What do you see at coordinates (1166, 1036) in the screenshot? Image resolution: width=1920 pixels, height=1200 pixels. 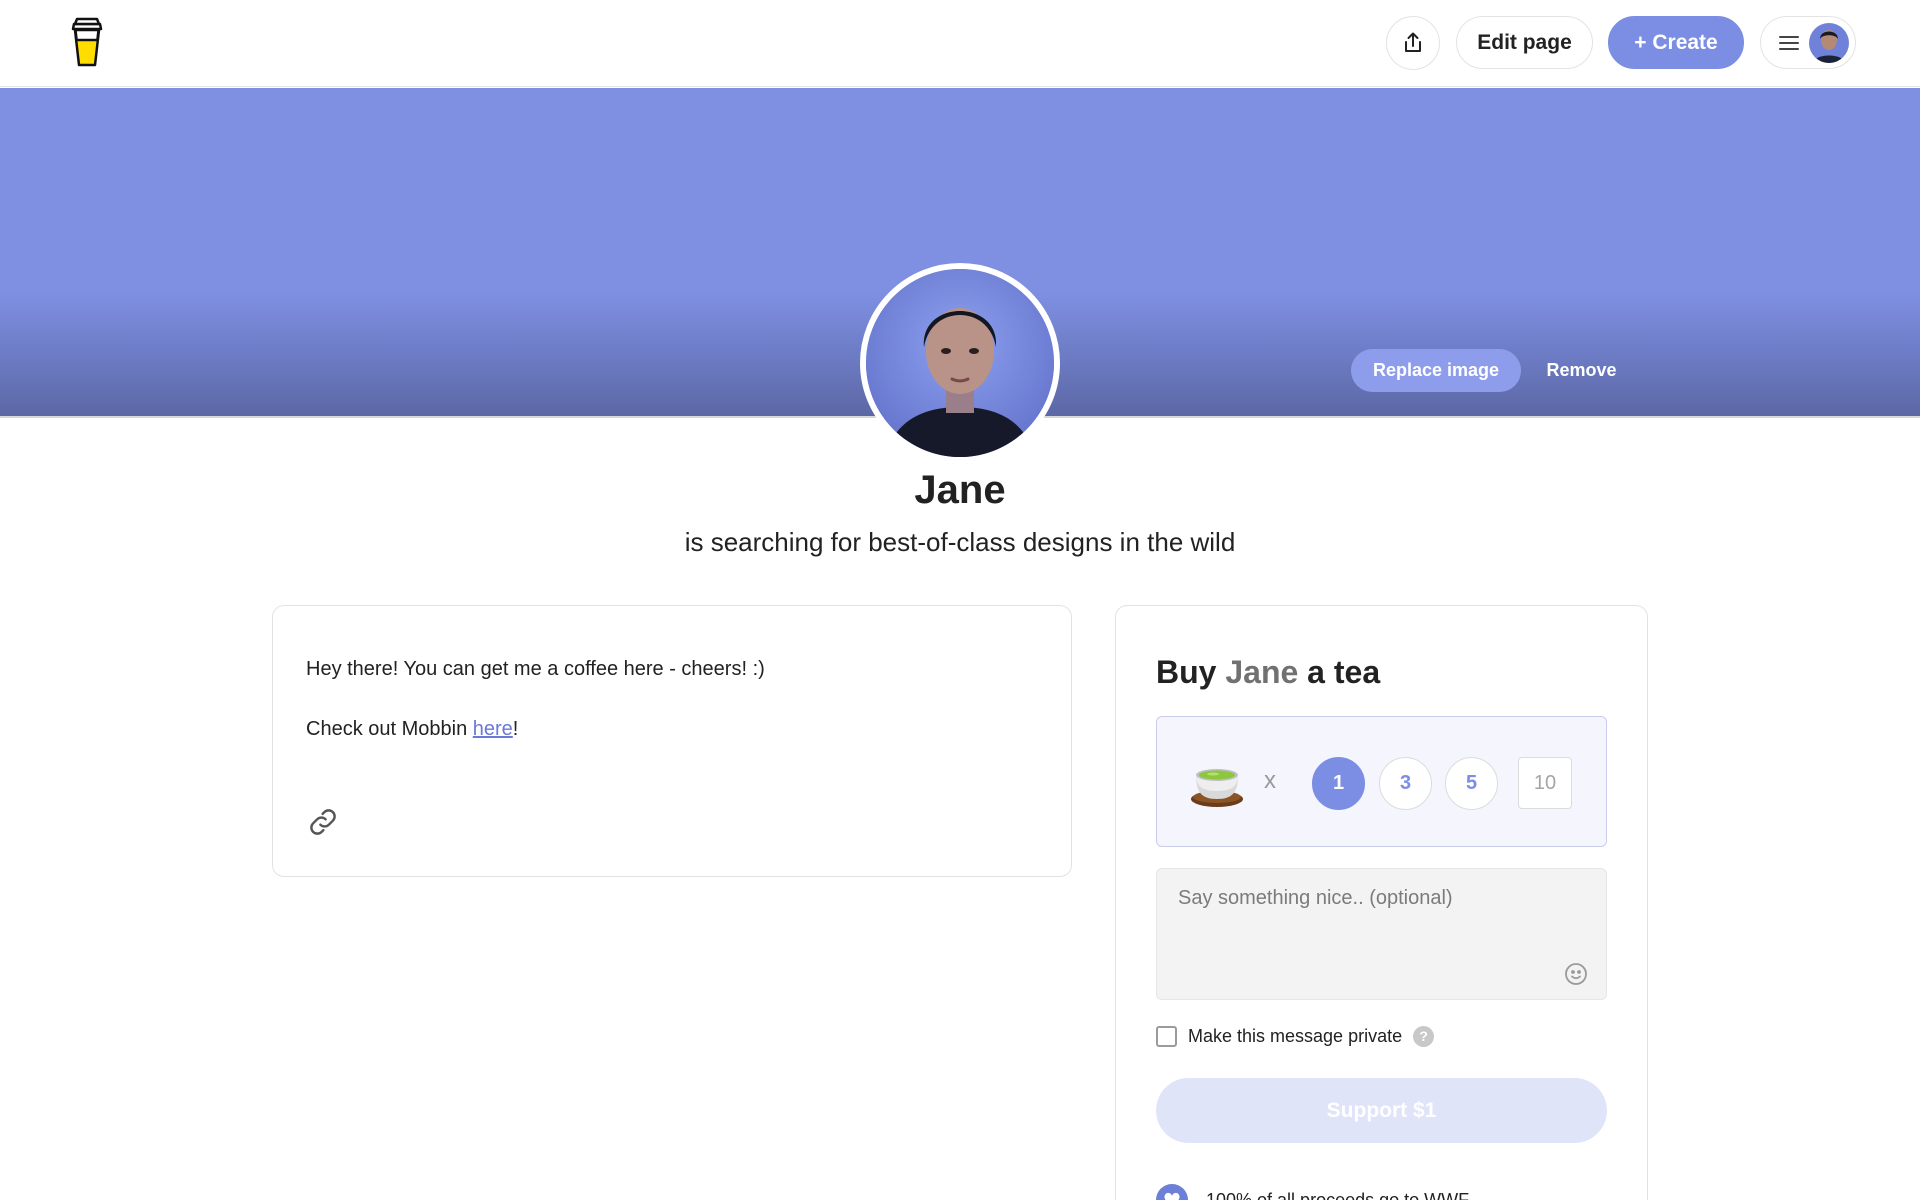 I see `private-message-checkbox` at bounding box center [1166, 1036].